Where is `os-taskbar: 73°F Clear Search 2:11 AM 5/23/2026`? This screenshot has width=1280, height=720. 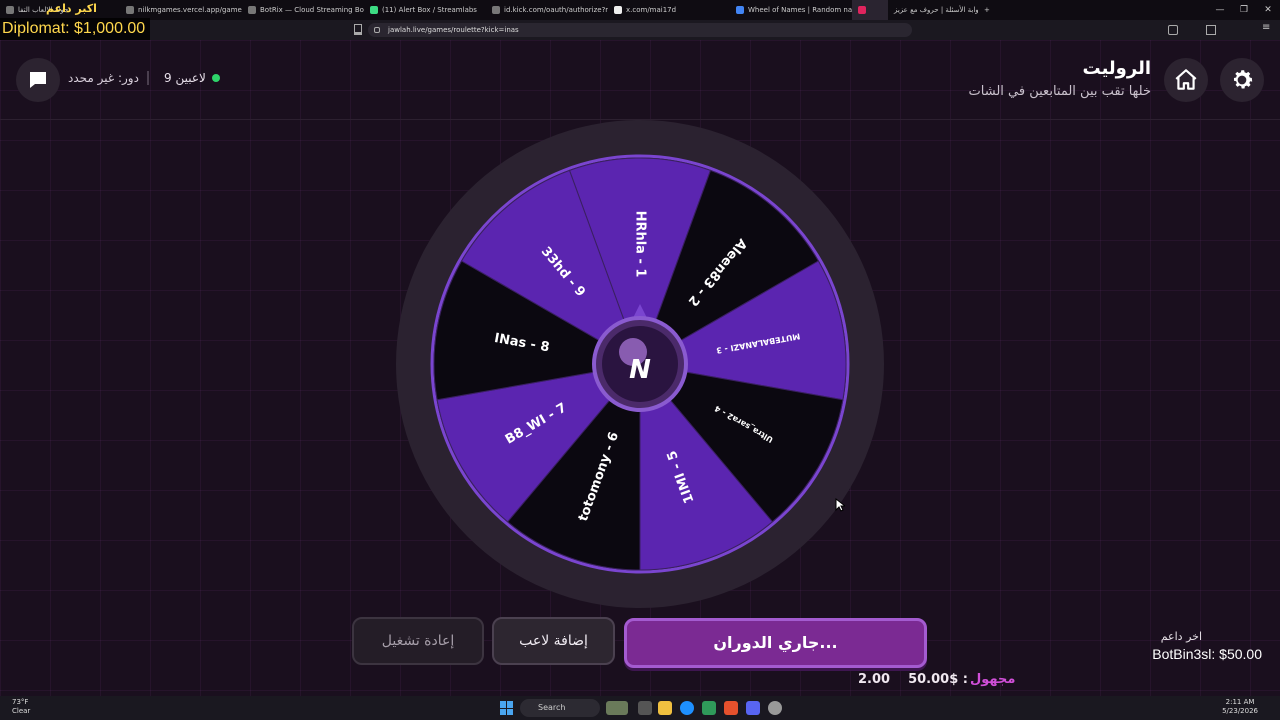
os-taskbar: 73°F Clear Search 2:11 AM 5/23/2026 is located at coordinates (640, 708).